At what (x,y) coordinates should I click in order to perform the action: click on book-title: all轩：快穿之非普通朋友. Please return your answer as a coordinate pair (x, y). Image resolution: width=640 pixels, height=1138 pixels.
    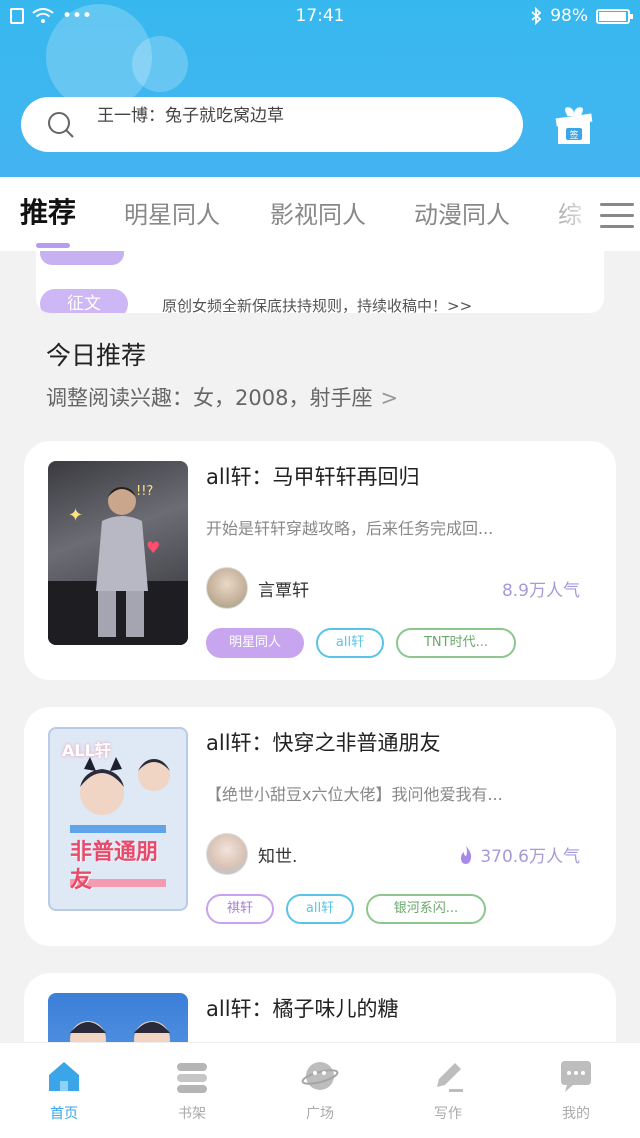
    Looking at the image, I should click on (323, 743).